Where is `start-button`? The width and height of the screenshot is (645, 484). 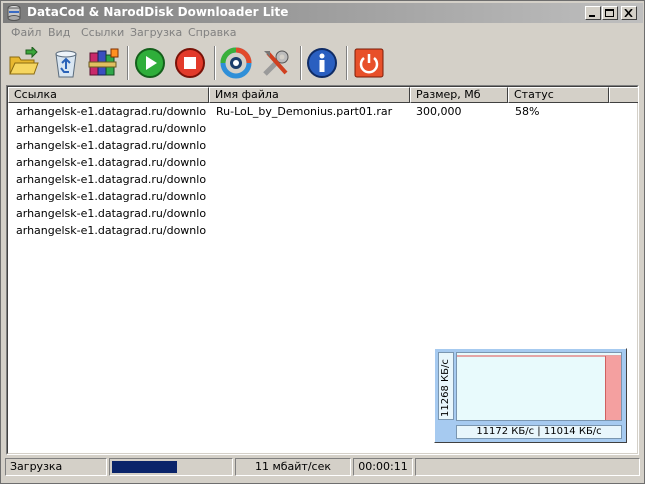 start-button is located at coordinates (150, 63).